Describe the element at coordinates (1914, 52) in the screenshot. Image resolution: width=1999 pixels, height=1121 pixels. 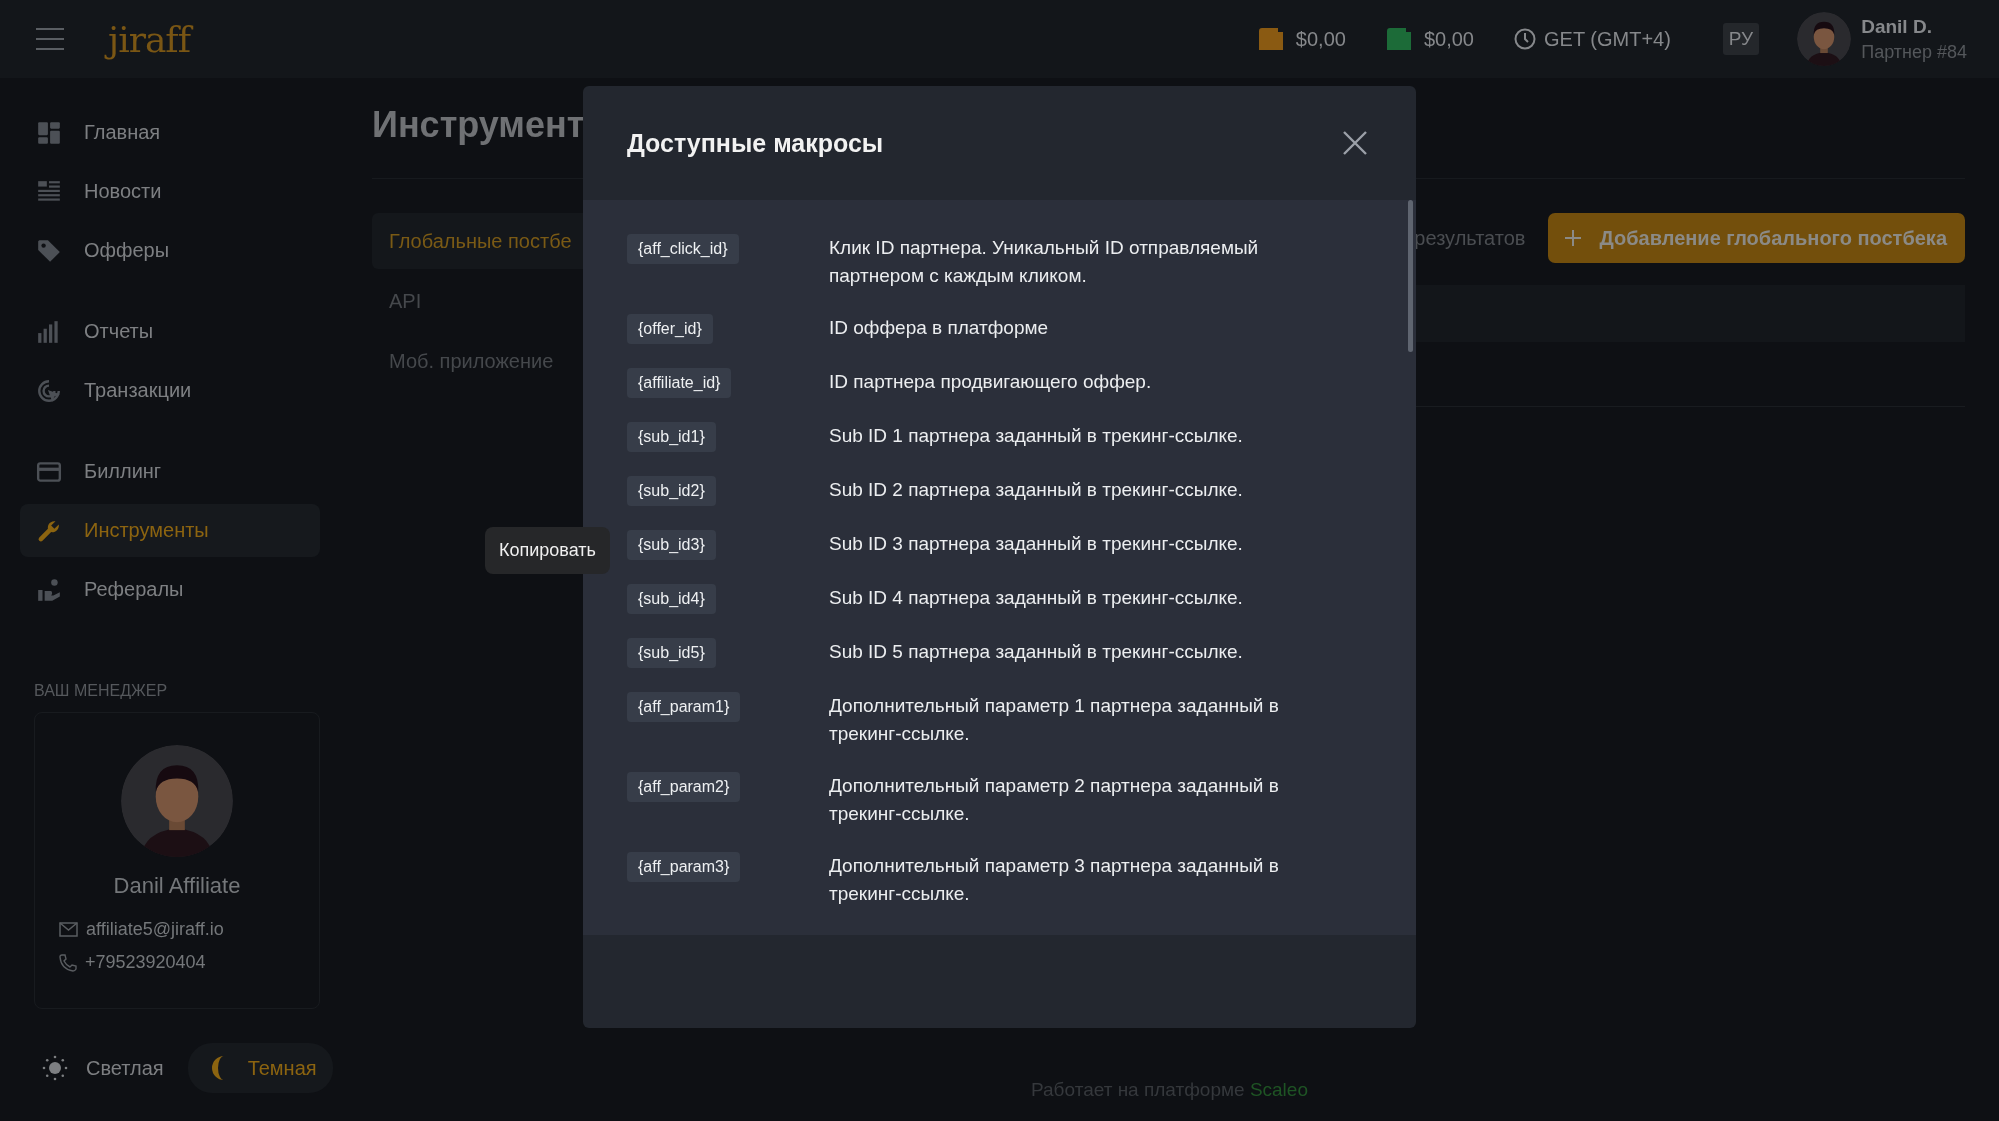
I see `user-role: Партнер #84` at that location.